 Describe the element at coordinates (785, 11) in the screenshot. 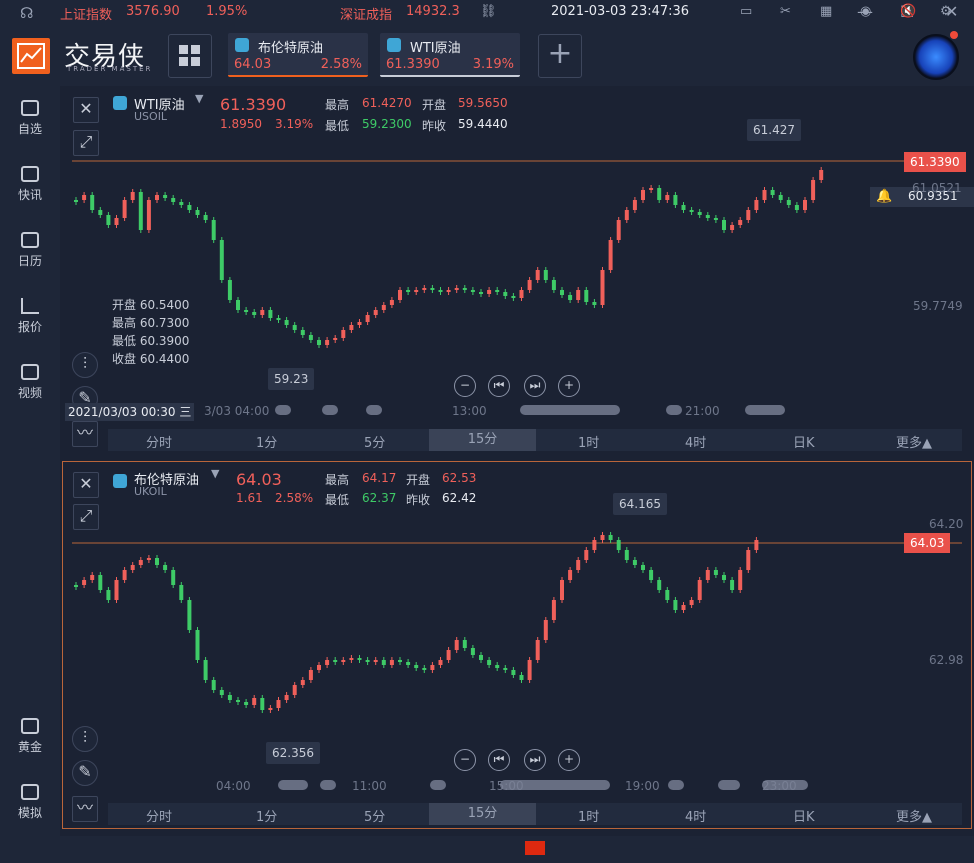

I see `tools-icon: ✂` at that location.